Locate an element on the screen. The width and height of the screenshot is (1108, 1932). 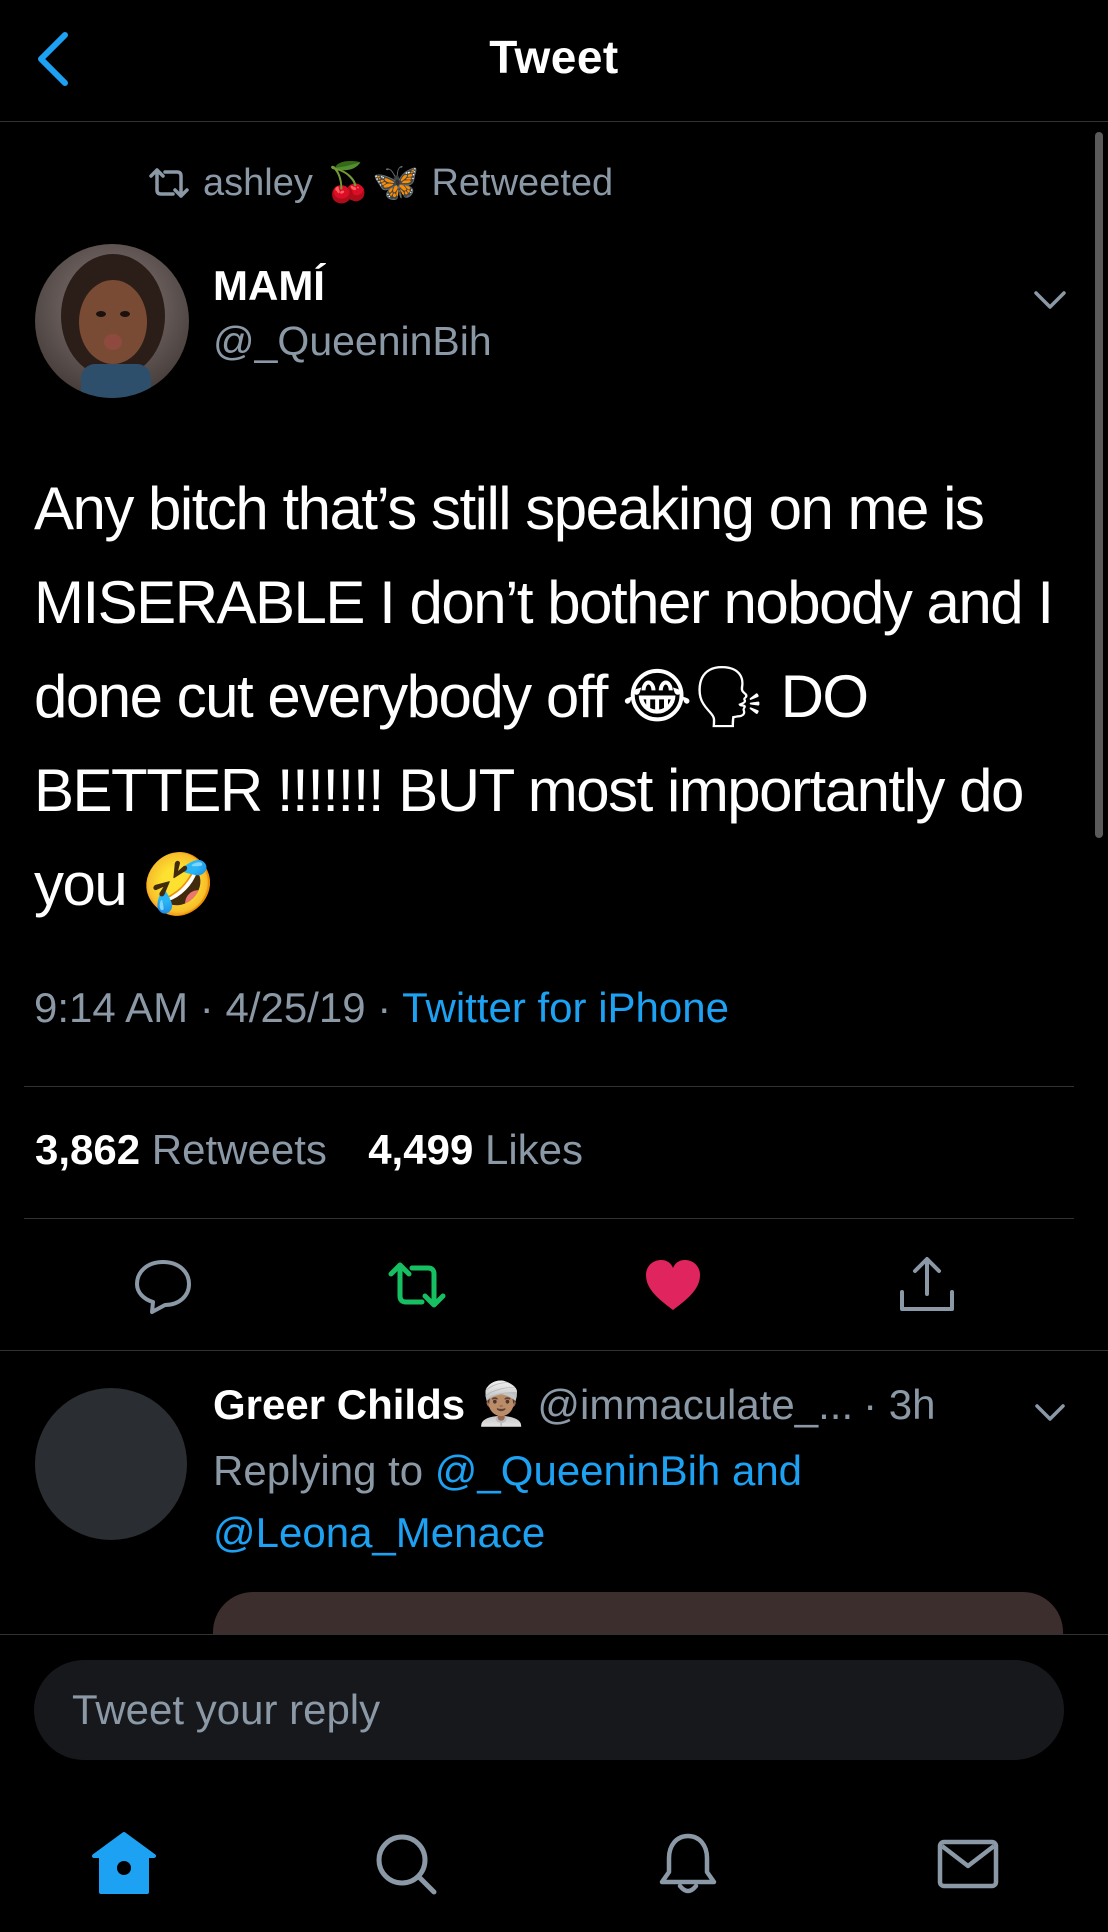
reply-input: Tweet your reply is located at coordinates (549, 1710).